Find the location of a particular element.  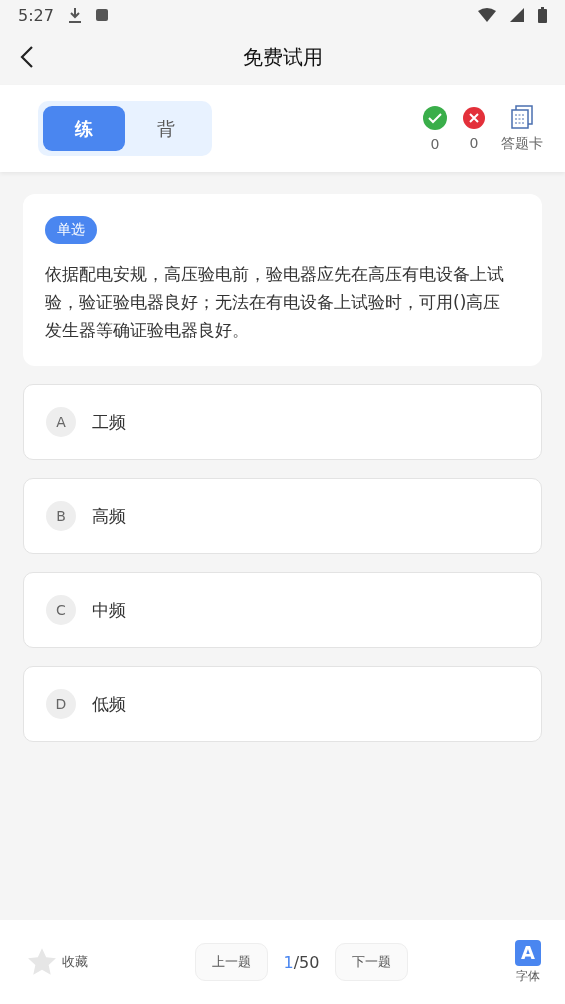

page-title: 免费试用 is located at coordinates (282, 57).